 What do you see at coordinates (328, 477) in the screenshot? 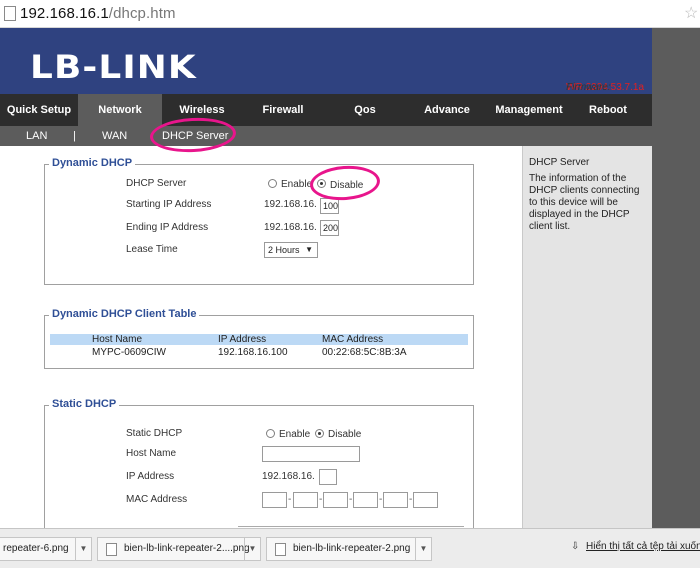
I see `static-ip-input` at bounding box center [328, 477].